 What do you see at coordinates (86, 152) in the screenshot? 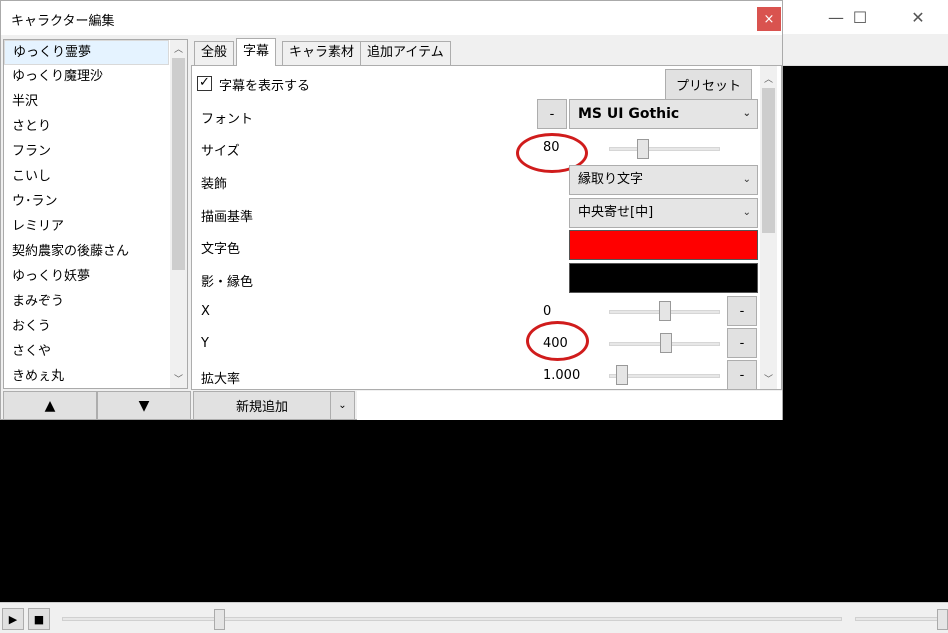
I see `list-item: フラン` at bounding box center [86, 152].